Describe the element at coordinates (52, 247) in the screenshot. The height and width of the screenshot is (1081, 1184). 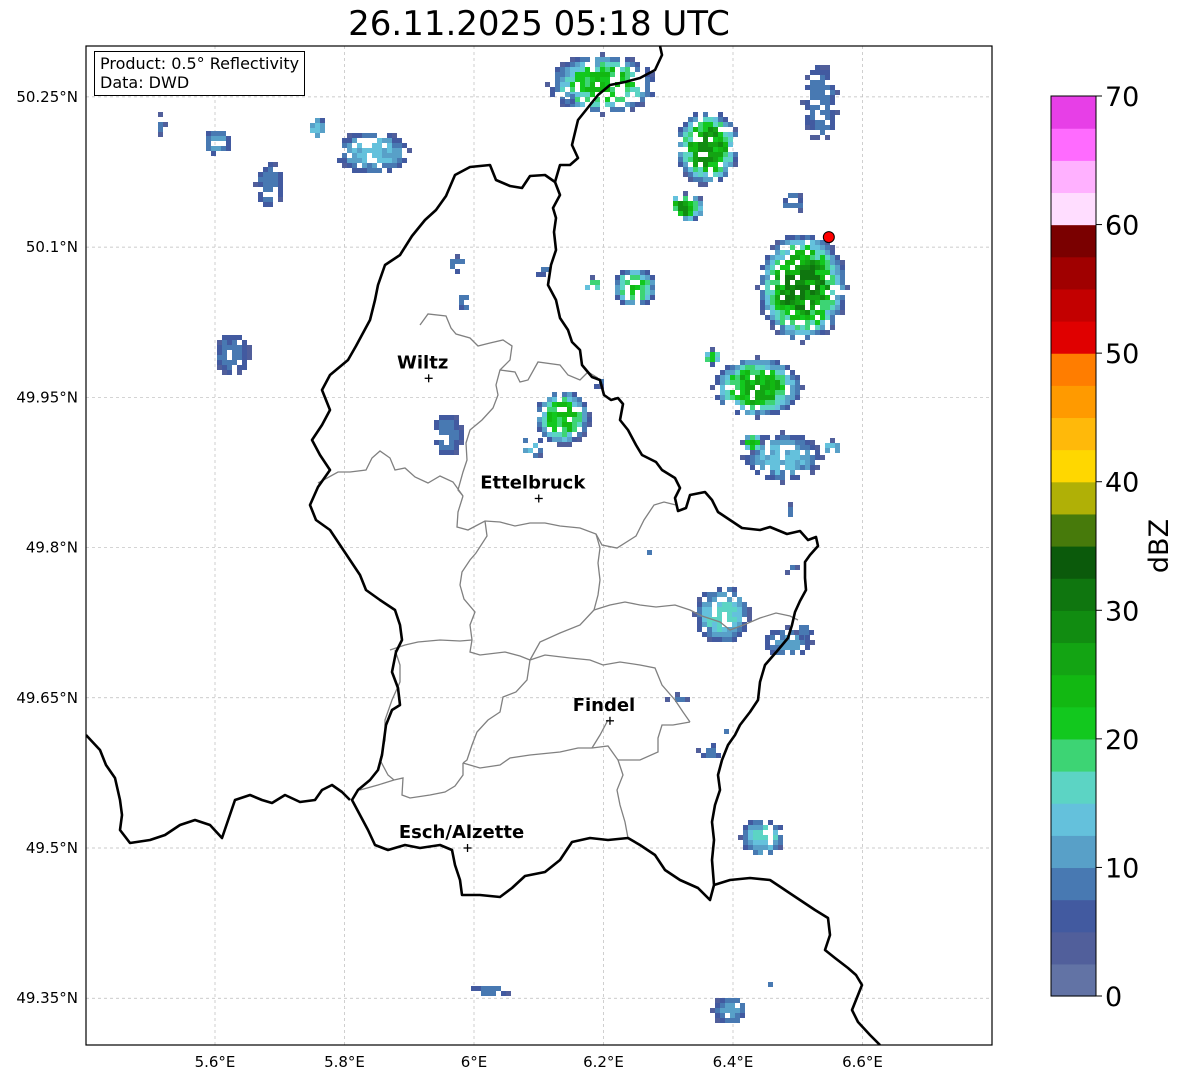
I see `lat-tick-label: 50.1°N` at that location.